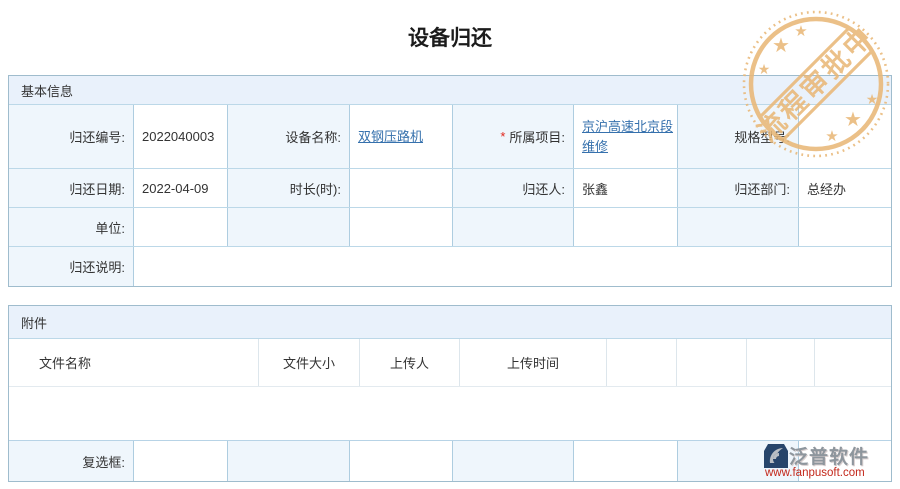 The width and height of the screenshot is (900, 489). Describe the element at coordinates (512, 266) in the screenshot. I see `return-note-value` at that location.